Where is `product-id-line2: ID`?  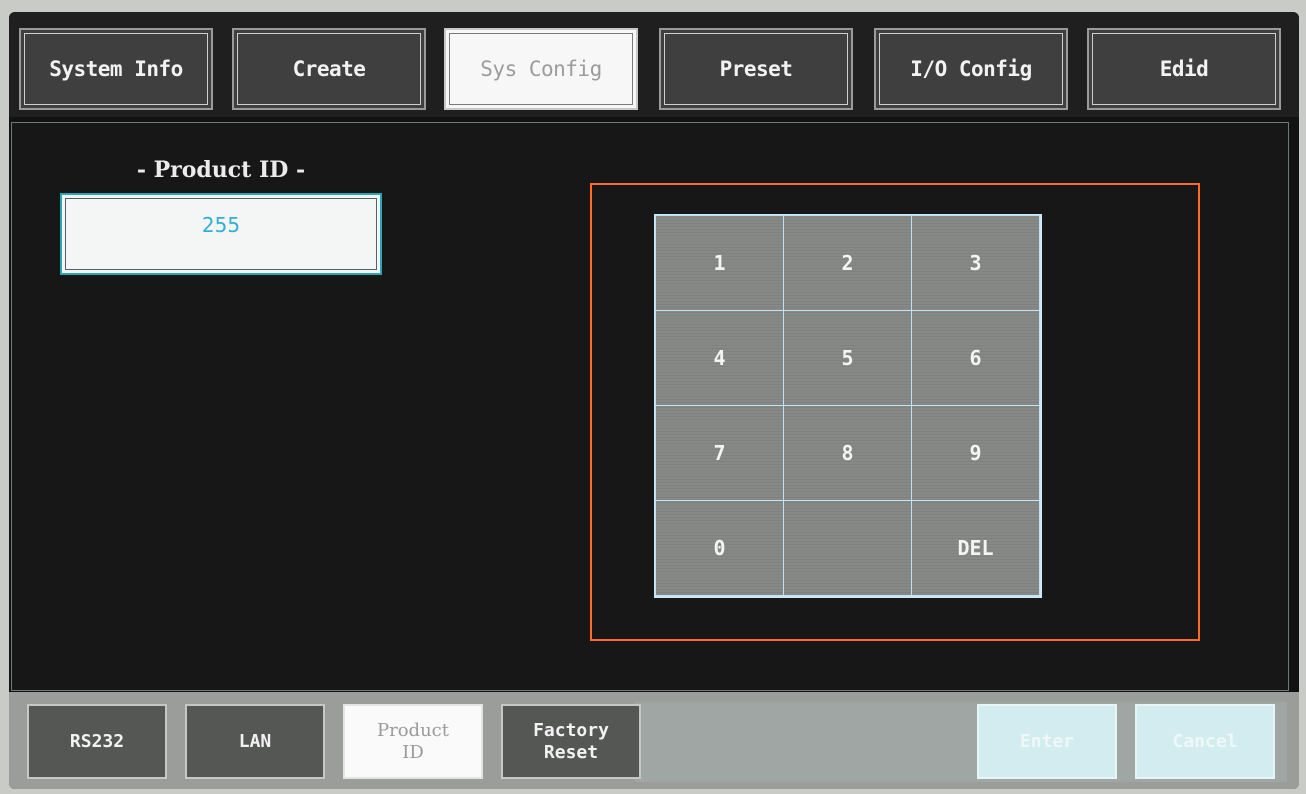 product-id-line2: ID is located at coordinates (413, 752).